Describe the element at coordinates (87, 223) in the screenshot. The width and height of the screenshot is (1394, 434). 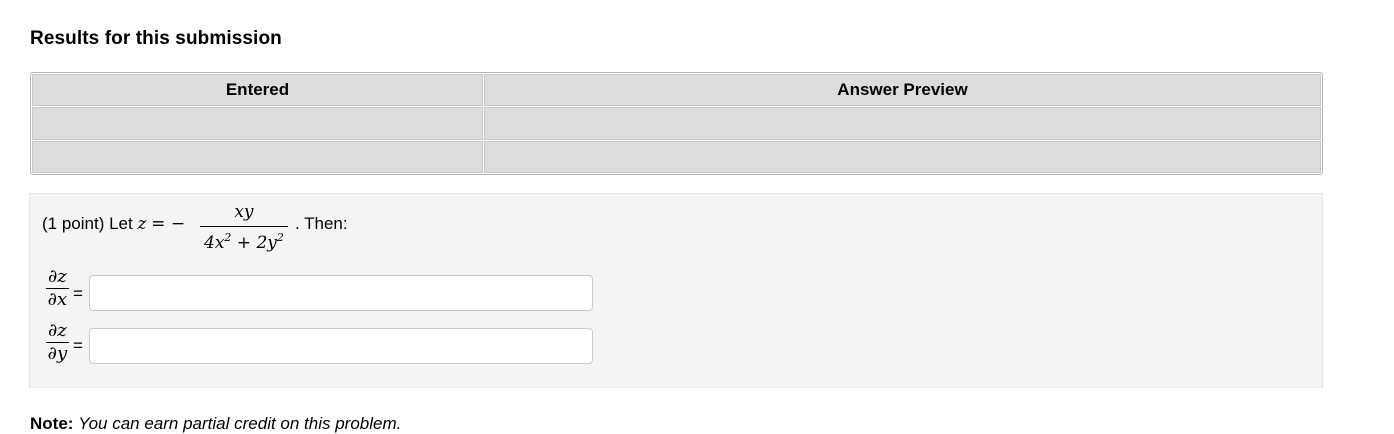
I see `points-label: (1 point) Let` at that location.